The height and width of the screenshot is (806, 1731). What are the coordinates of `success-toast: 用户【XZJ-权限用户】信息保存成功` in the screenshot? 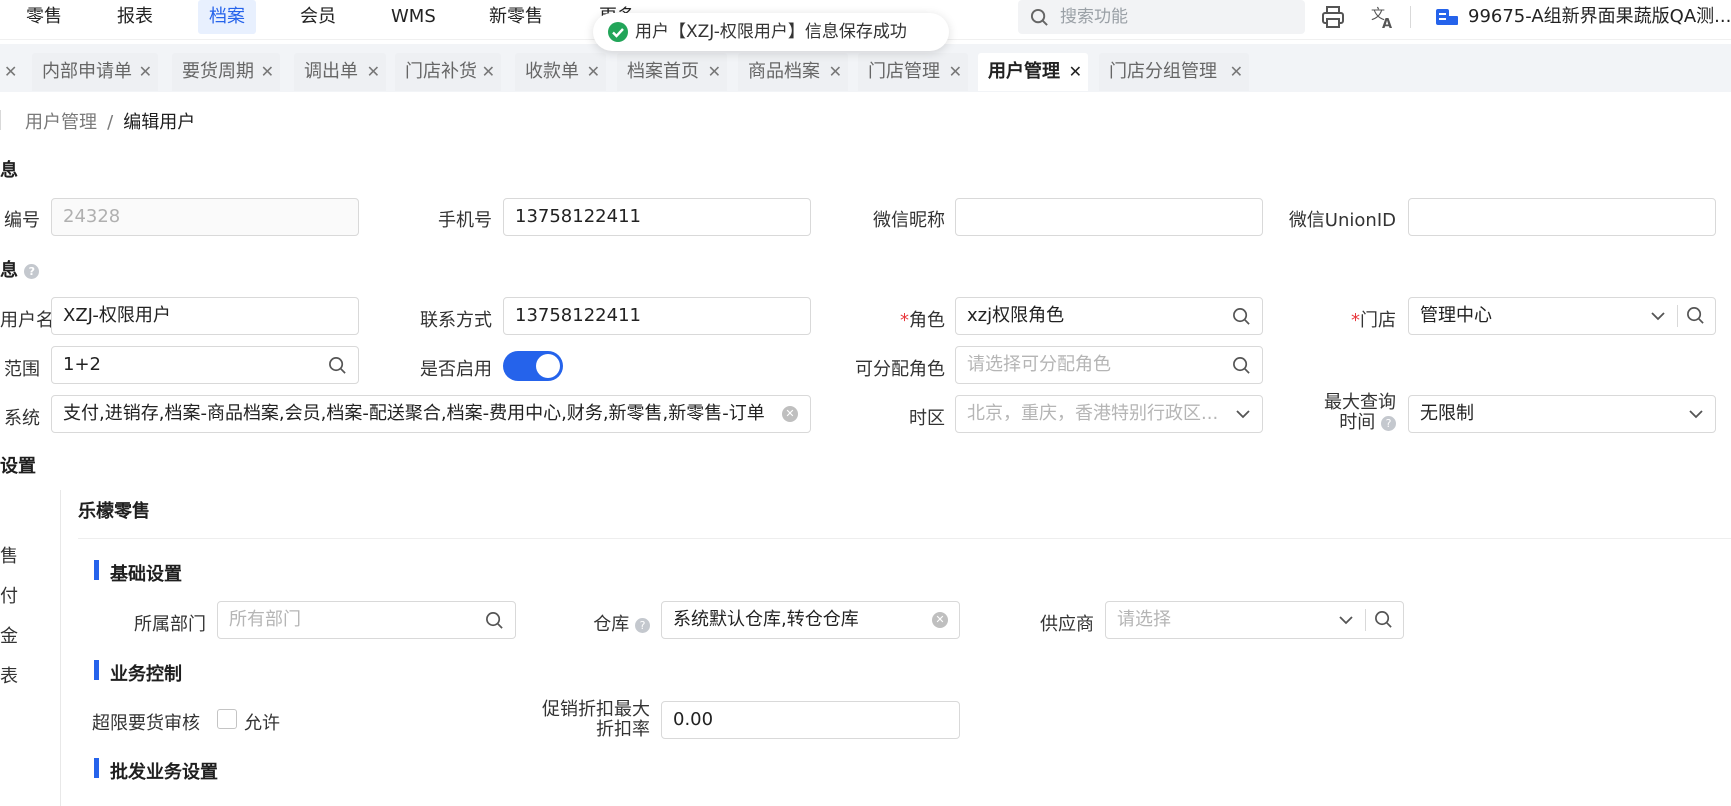 It's located at (771, 32).